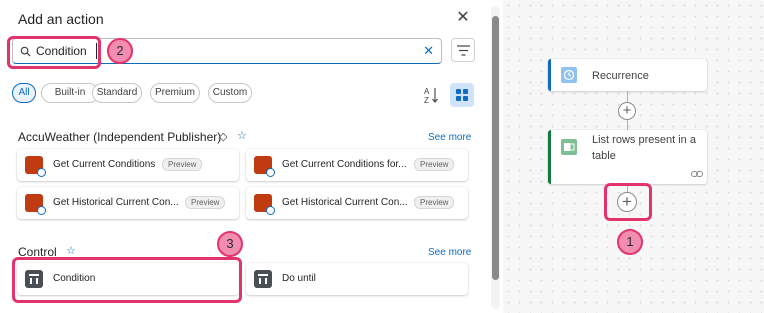 This screenshot has height=313, width=764. What do you see at coordinates (61, 19) in the screenshot?
I see `panel-title: Add an action` at bounding box center [61, 19].